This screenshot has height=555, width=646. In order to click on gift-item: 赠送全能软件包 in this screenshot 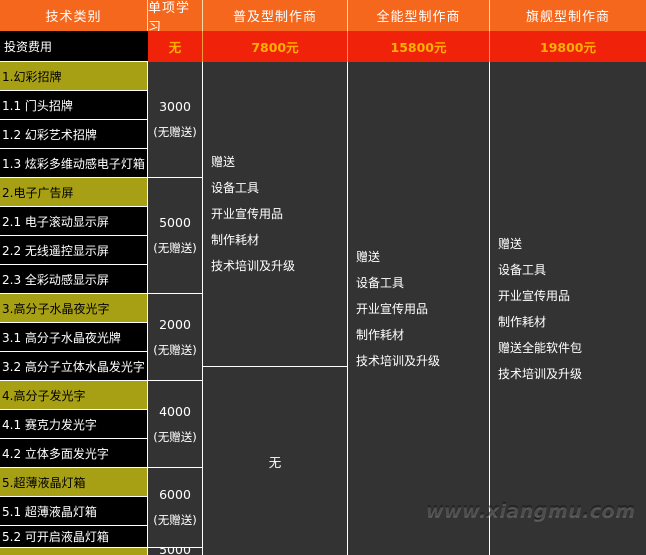, I will do `click(540, 347)`.